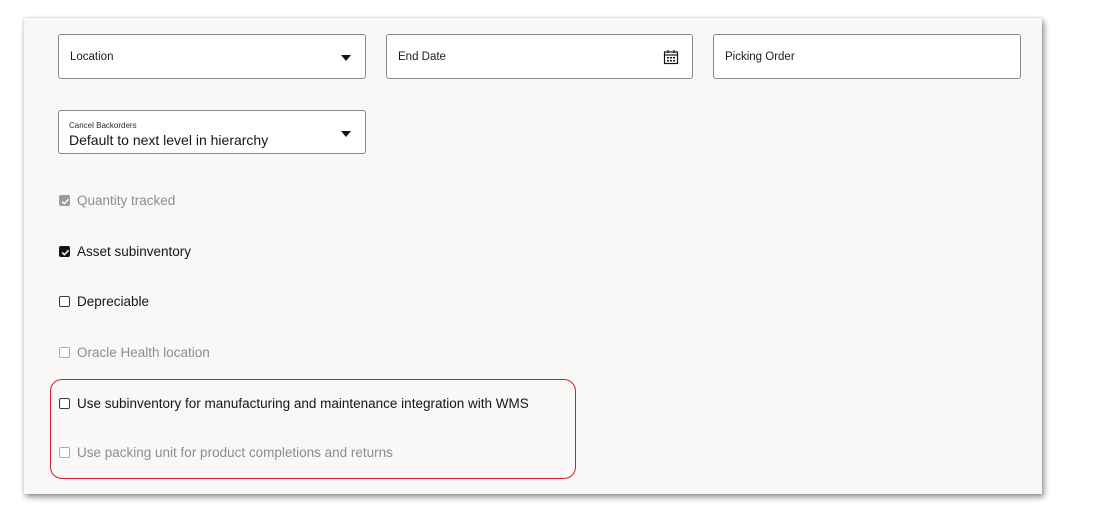 Image resolution: width=1100 pixels, height=510 pixels. Describe the element at coordinates (212, 56) in the screenshot. I see `location-select: Location` at that location.